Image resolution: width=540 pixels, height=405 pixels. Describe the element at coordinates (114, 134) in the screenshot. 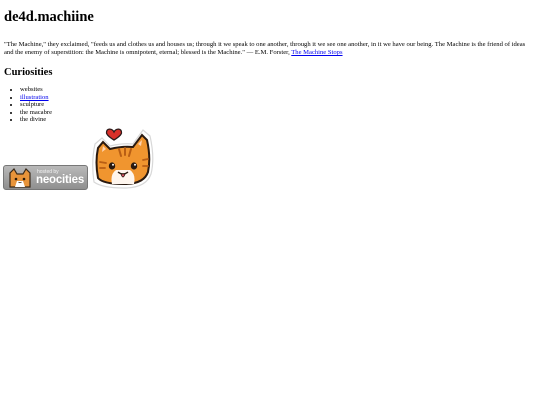

I see `heart-icon` at that location.